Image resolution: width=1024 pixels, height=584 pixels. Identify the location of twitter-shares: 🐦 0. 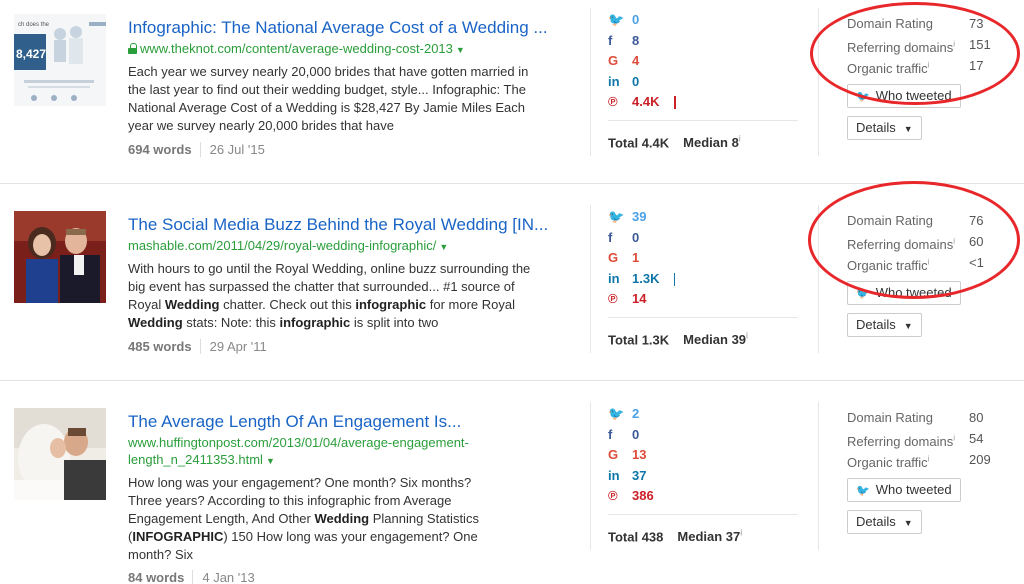
(703, 20).